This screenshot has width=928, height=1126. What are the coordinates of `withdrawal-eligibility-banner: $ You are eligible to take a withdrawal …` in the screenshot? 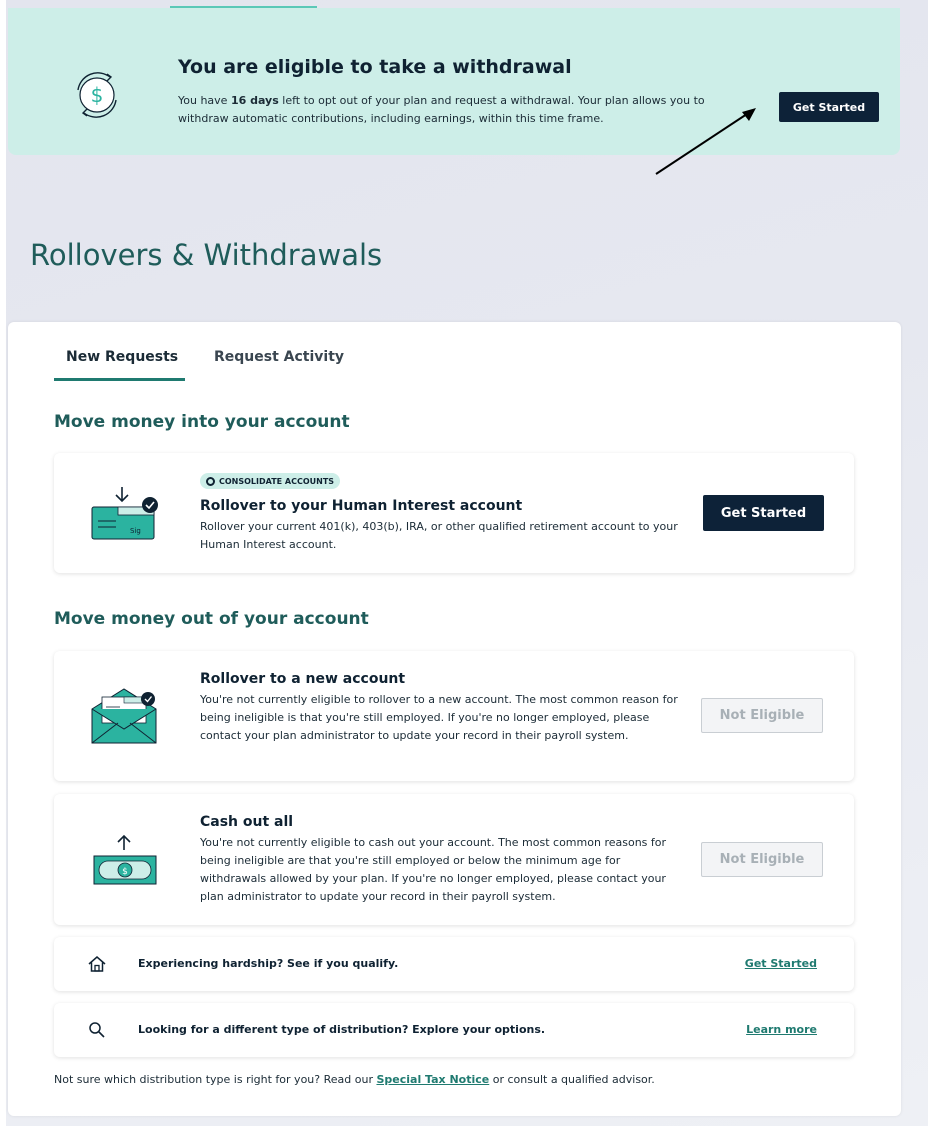 It's located at (454, 81).